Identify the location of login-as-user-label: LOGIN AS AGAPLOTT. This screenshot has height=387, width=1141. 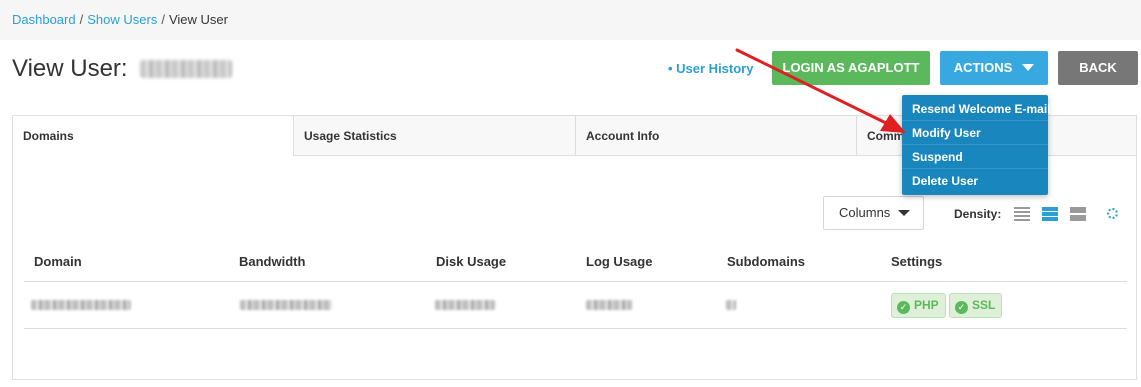
(851, 67).